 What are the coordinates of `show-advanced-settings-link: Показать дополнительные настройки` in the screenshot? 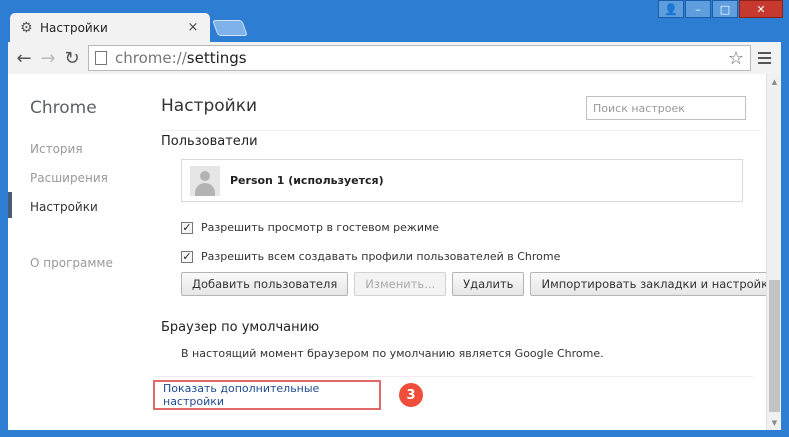 It's located at (271, 395).